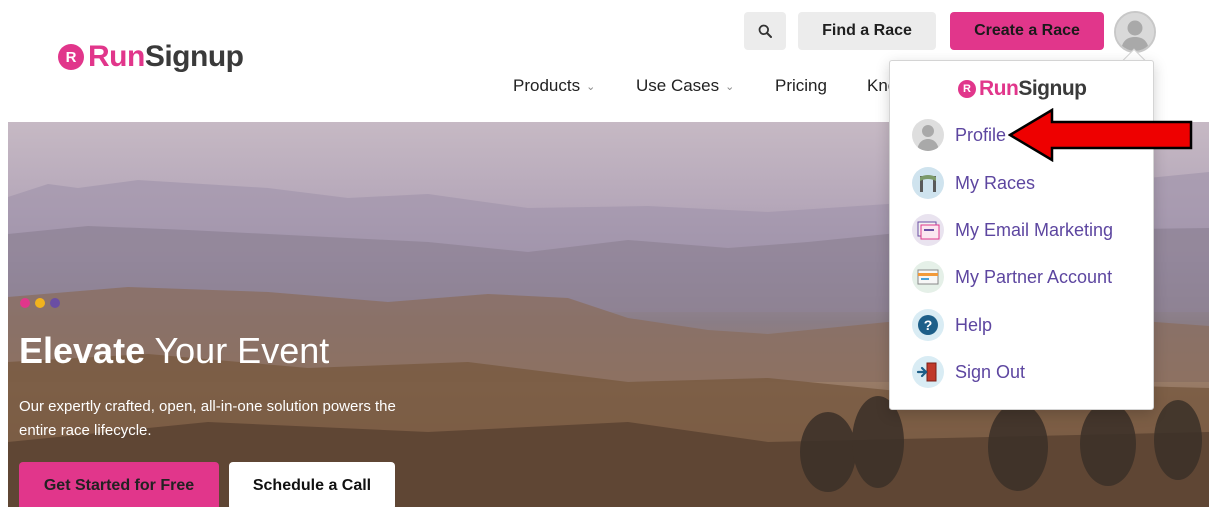  Describe the element at coordinates (928, 372) in the screenshot. I see `sign-out-icon` at that location.